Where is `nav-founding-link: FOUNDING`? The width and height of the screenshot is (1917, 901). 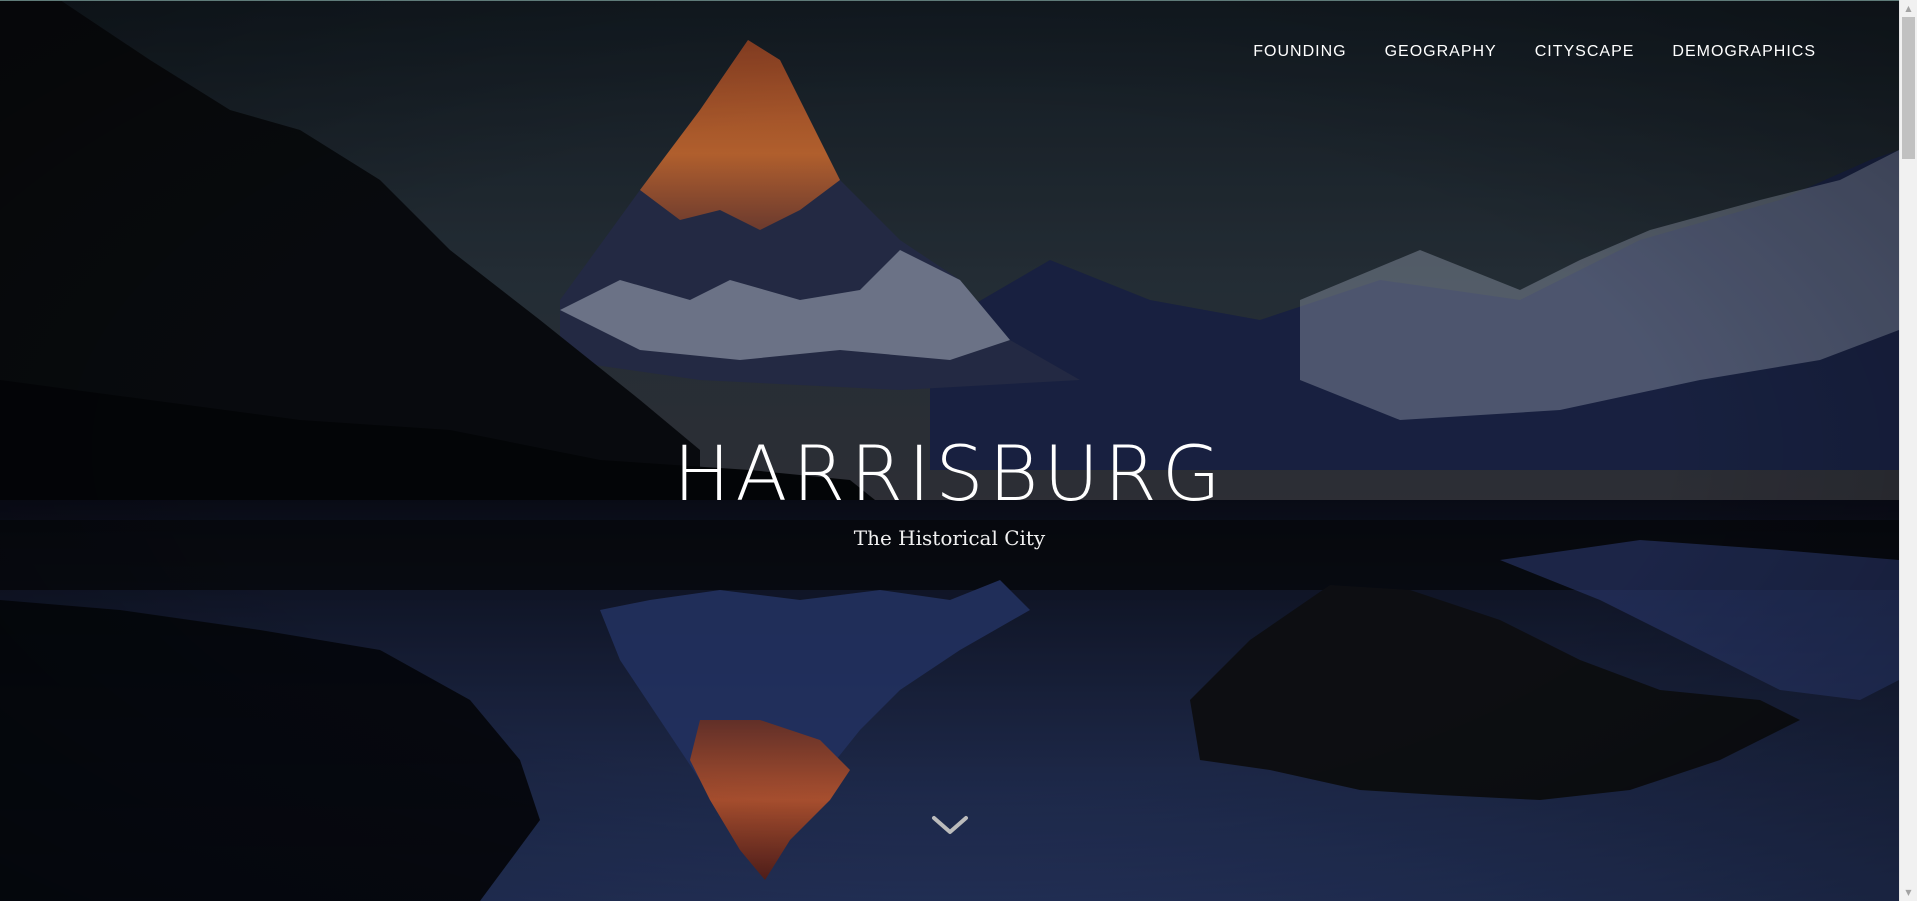
nav-founding-link: FOUNDING is located at coordinates (1299, 52).